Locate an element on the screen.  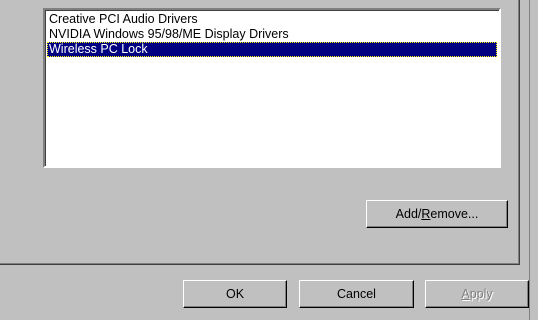
window-right-edge is located at coordinates (533, 160).